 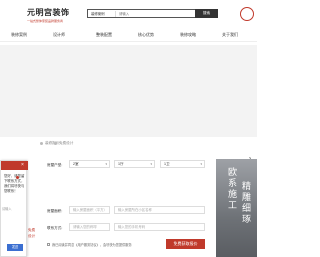 I want to click on search-bar: 装修案例 搜索, so click(x=152, y=13).